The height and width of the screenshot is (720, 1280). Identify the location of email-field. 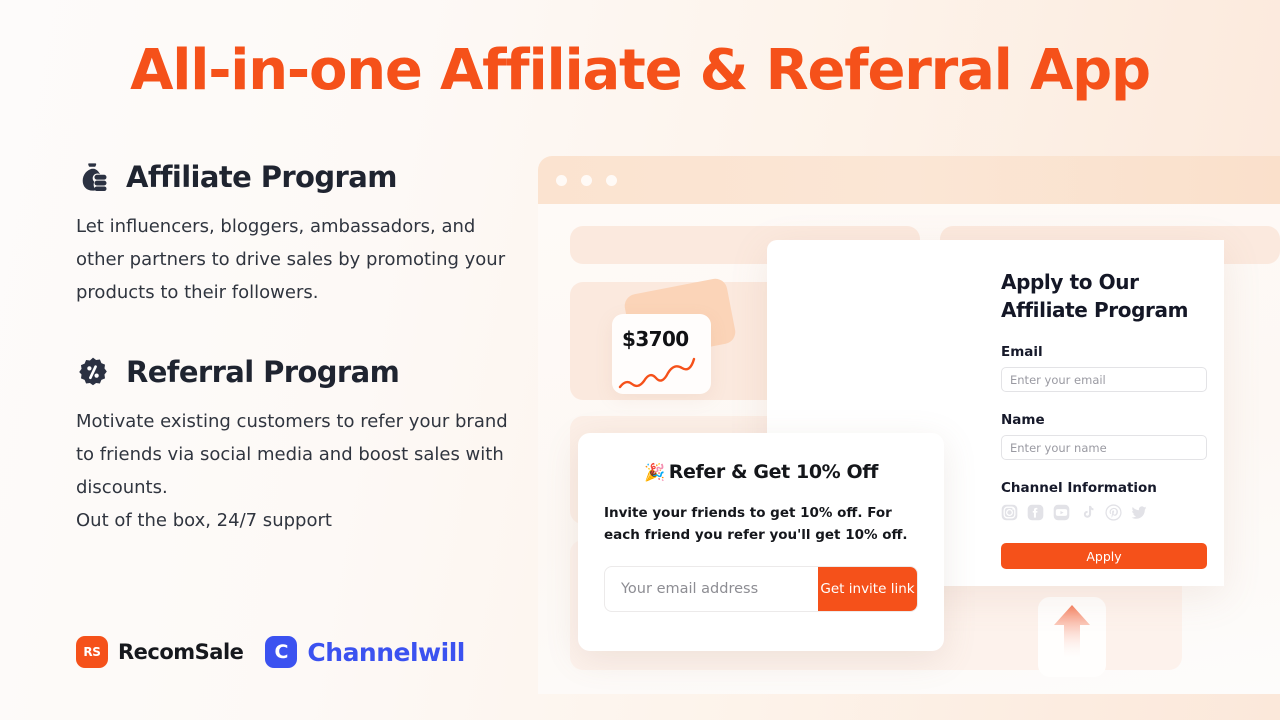
(1104, 379).